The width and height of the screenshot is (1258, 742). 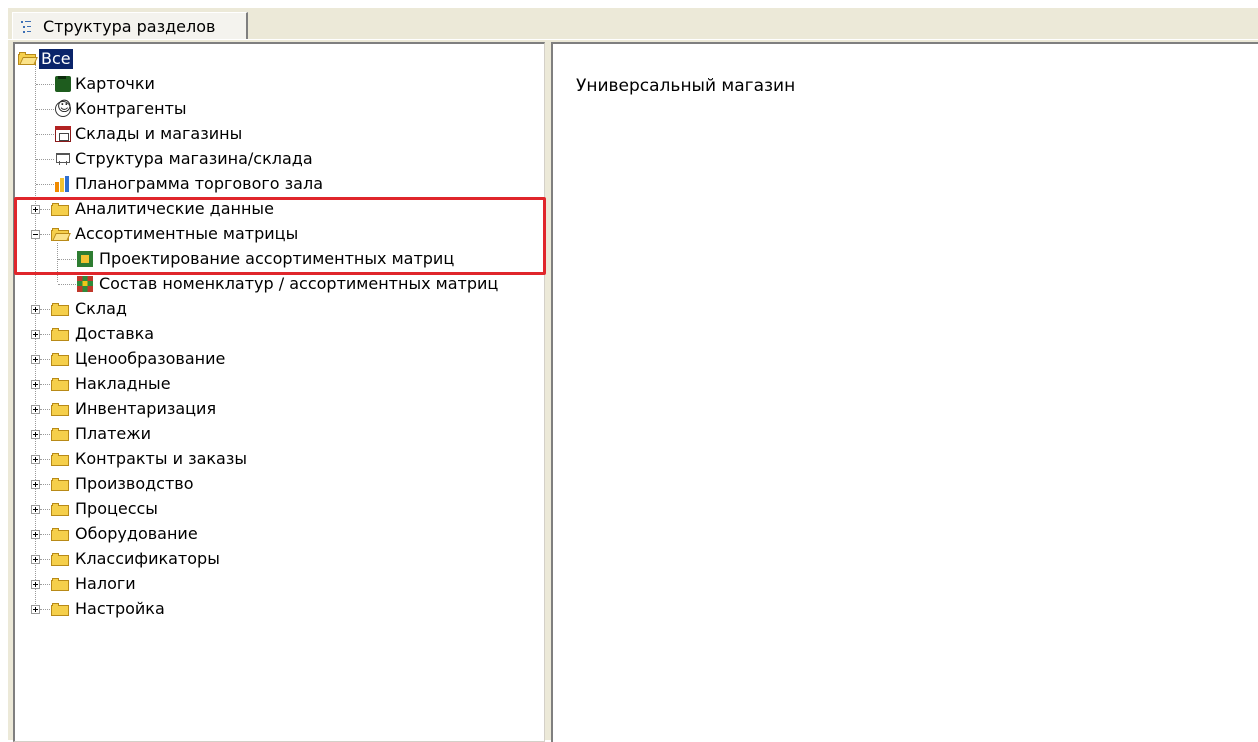 What do you see at coordinates (165, 509) in the screenshot?
I see `tree-node-processes: Процессы` at bounding box center [165, 509].